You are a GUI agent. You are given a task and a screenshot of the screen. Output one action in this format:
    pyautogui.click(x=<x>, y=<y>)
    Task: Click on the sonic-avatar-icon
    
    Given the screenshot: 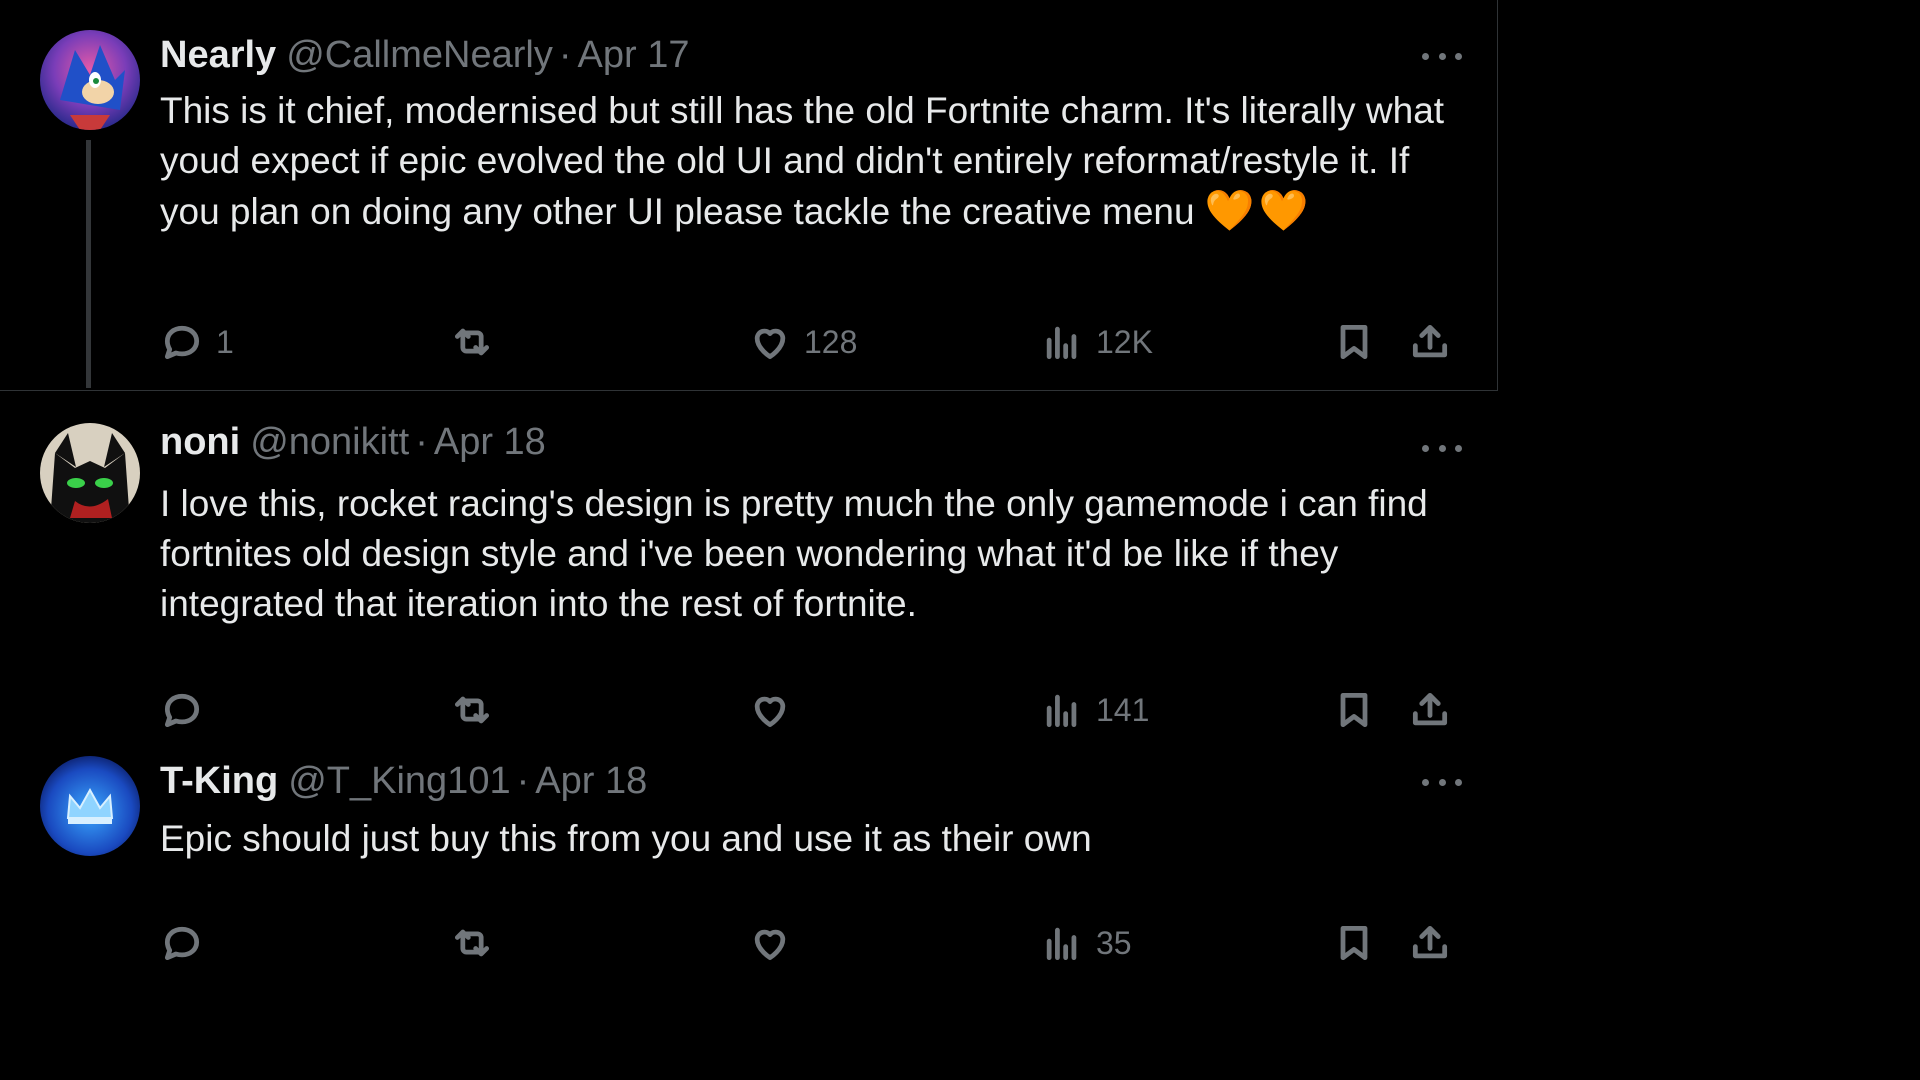 What is the action you would take?
    pyautogui.click(x=90, y=80)
    